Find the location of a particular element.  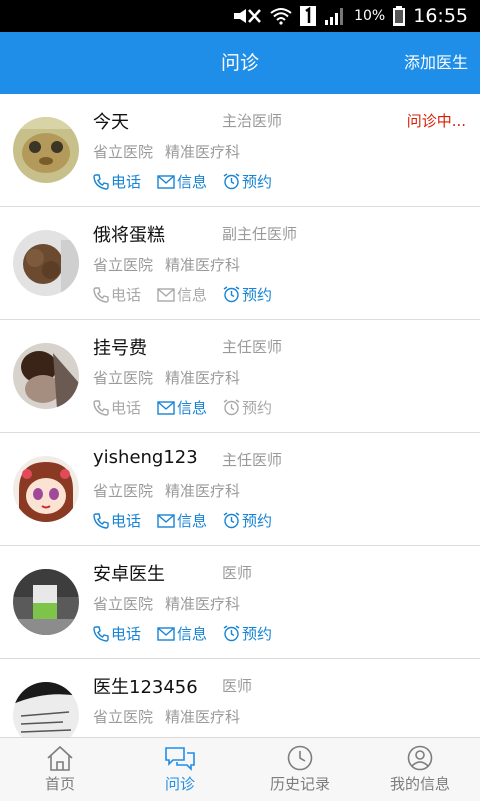

doctor-name: 医生123456 is located at coordinates (145, 687).